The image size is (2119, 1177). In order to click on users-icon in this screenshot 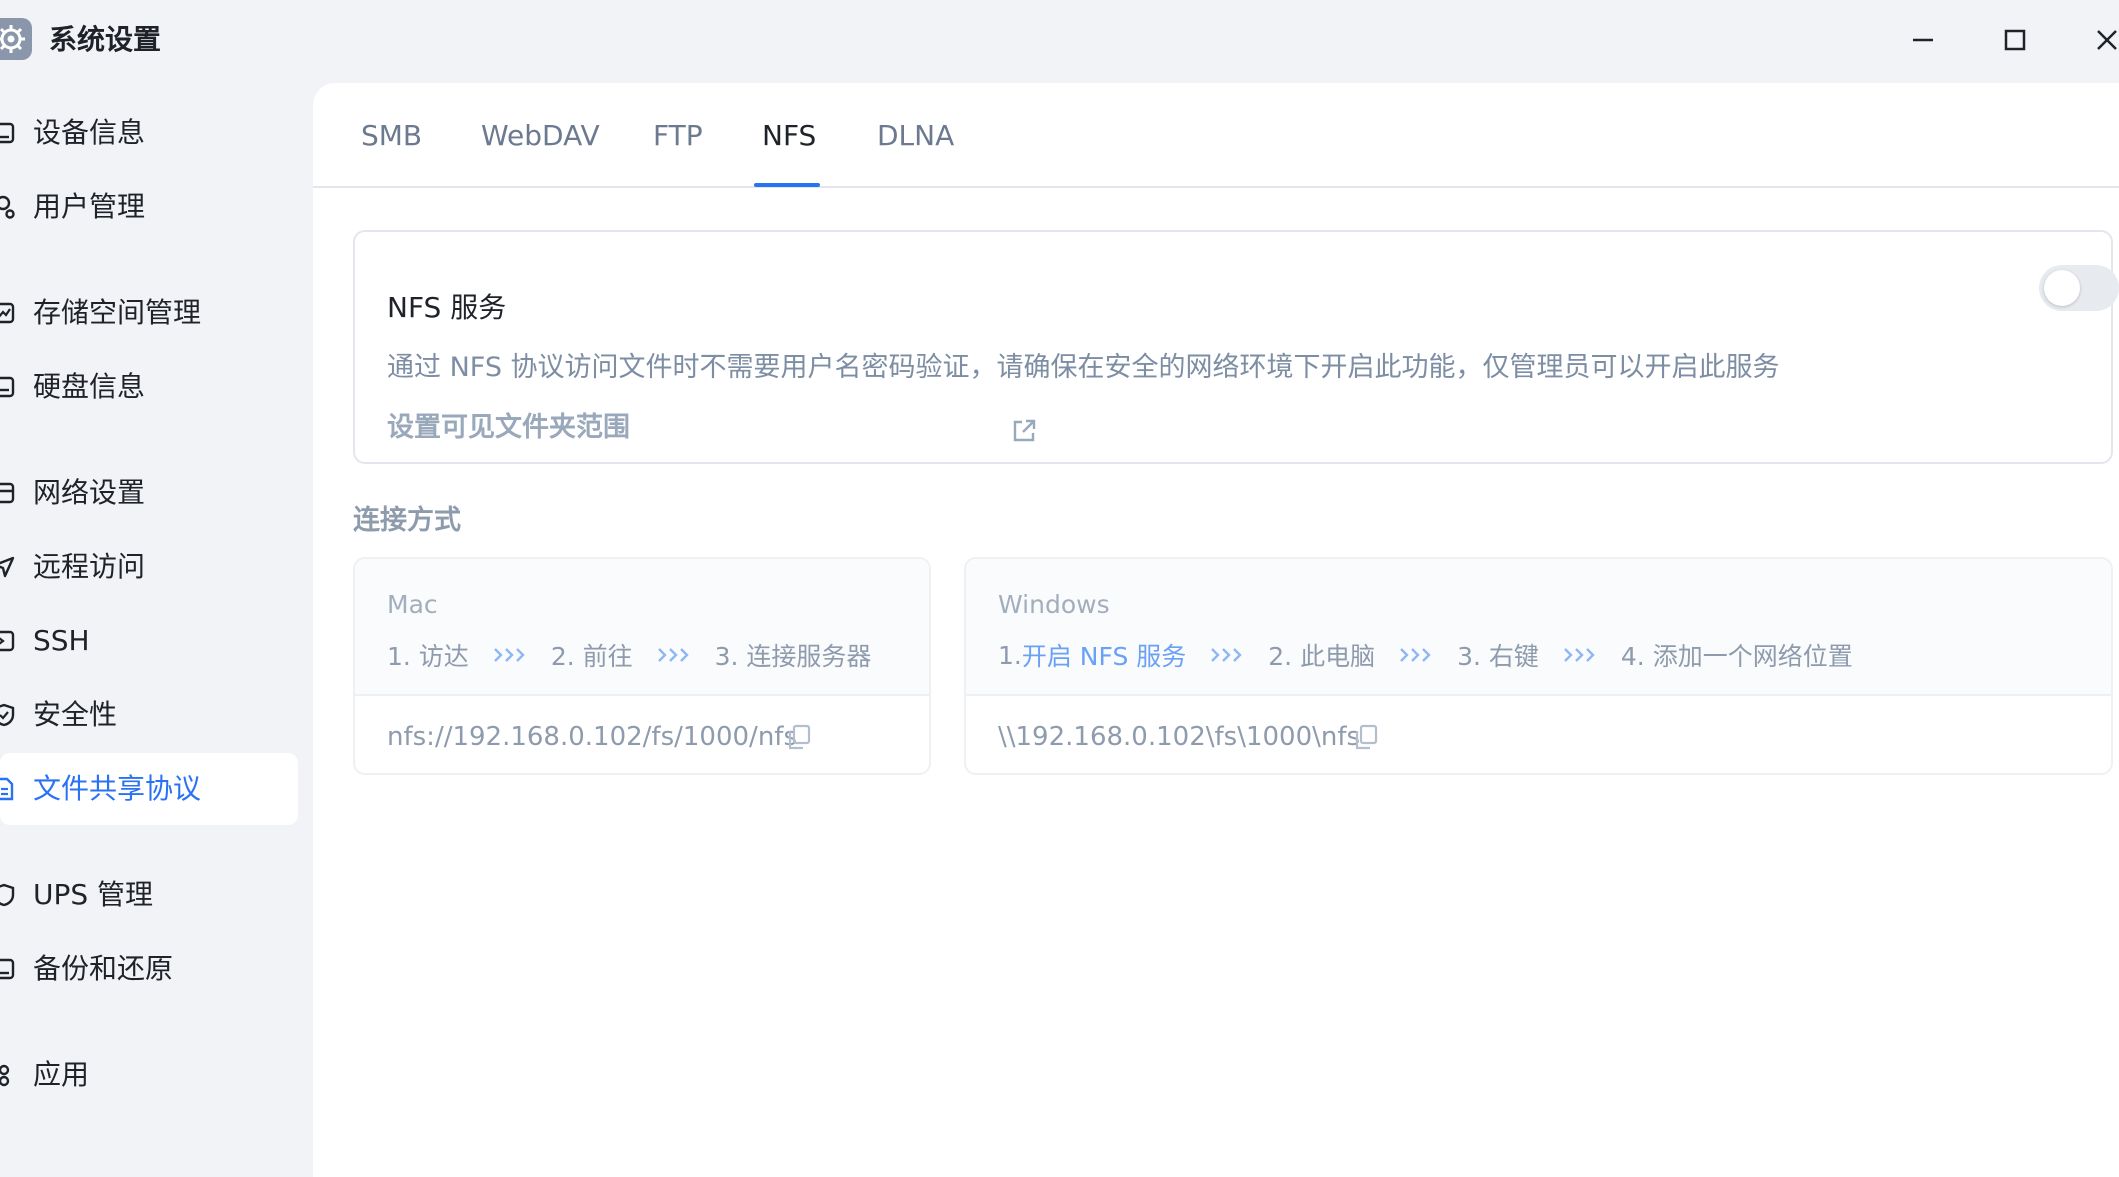, I will do `click(8, 207)`.